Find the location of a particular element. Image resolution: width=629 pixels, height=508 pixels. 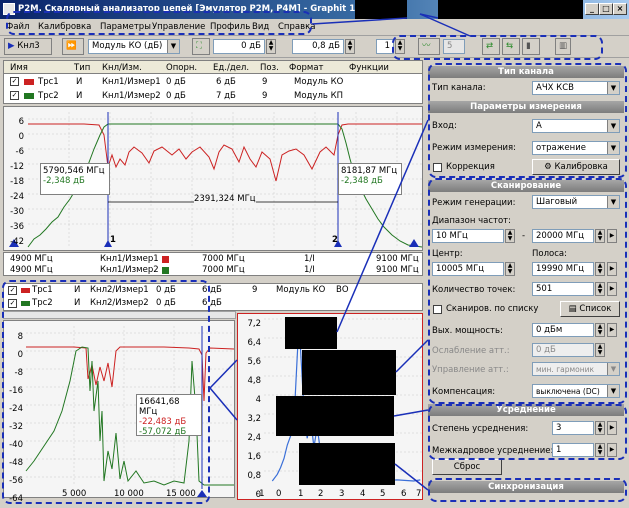

reference-level-value: 0 дБ is located at coordinates (251, 46).